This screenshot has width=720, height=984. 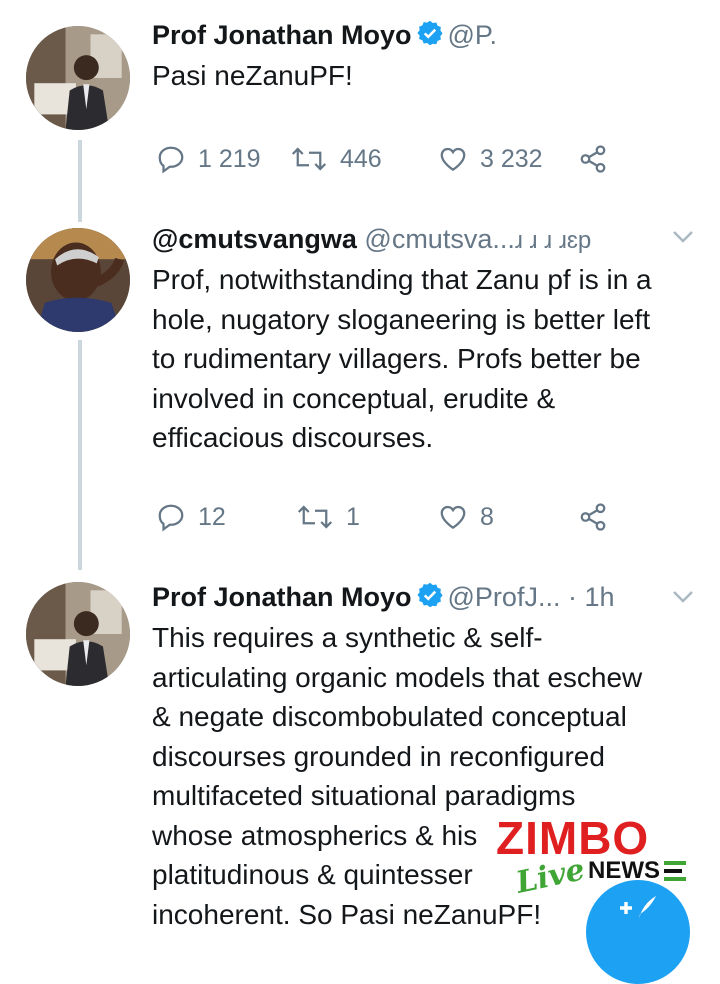 What do you see at coordinates (191, 517) in the screenshot?
I see `reply-button: 12` at bounding box center [191, 517].